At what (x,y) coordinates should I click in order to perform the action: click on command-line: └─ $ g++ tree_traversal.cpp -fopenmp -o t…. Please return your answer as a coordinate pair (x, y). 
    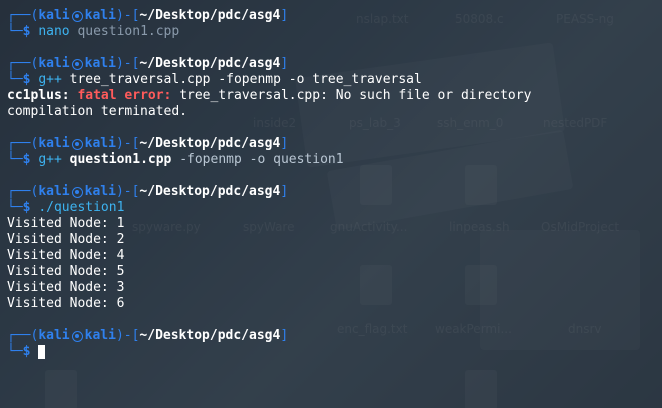
    Looking at the image, I should click on (269, 80).